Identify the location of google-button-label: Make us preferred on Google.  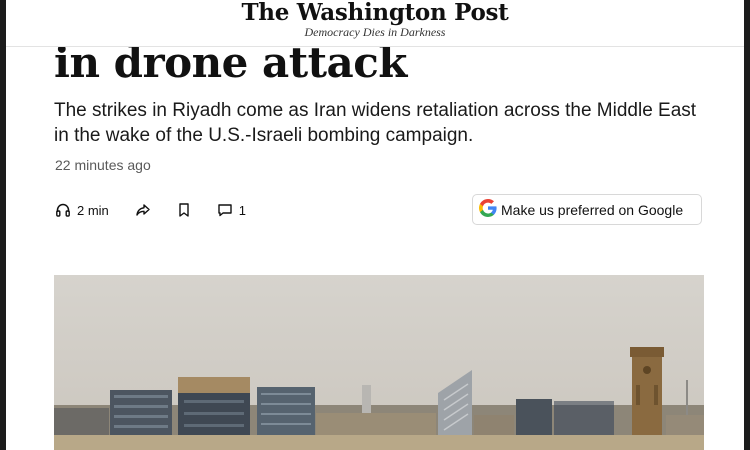
(592, 209).